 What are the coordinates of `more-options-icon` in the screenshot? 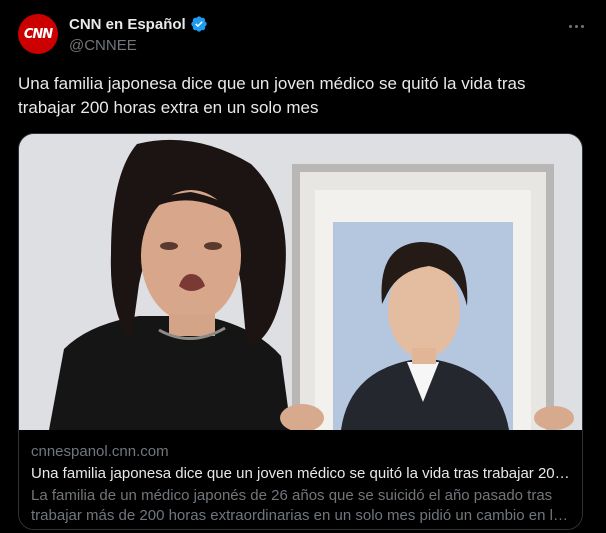 It's located at (576, 26).